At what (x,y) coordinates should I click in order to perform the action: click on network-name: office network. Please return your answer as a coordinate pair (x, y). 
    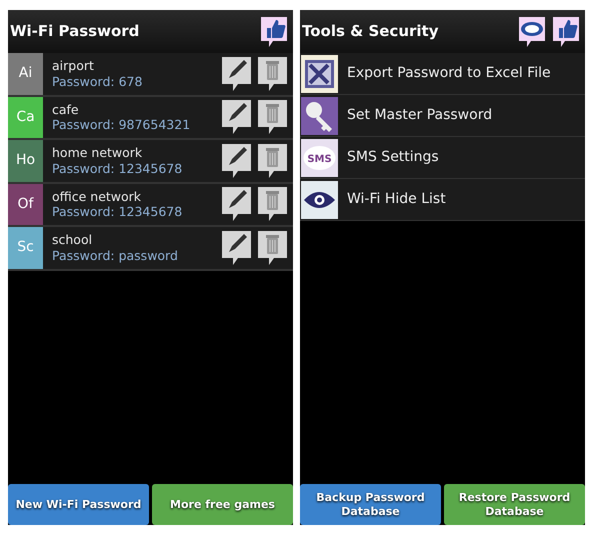
    Looking at the image, I should click on (97, 196).